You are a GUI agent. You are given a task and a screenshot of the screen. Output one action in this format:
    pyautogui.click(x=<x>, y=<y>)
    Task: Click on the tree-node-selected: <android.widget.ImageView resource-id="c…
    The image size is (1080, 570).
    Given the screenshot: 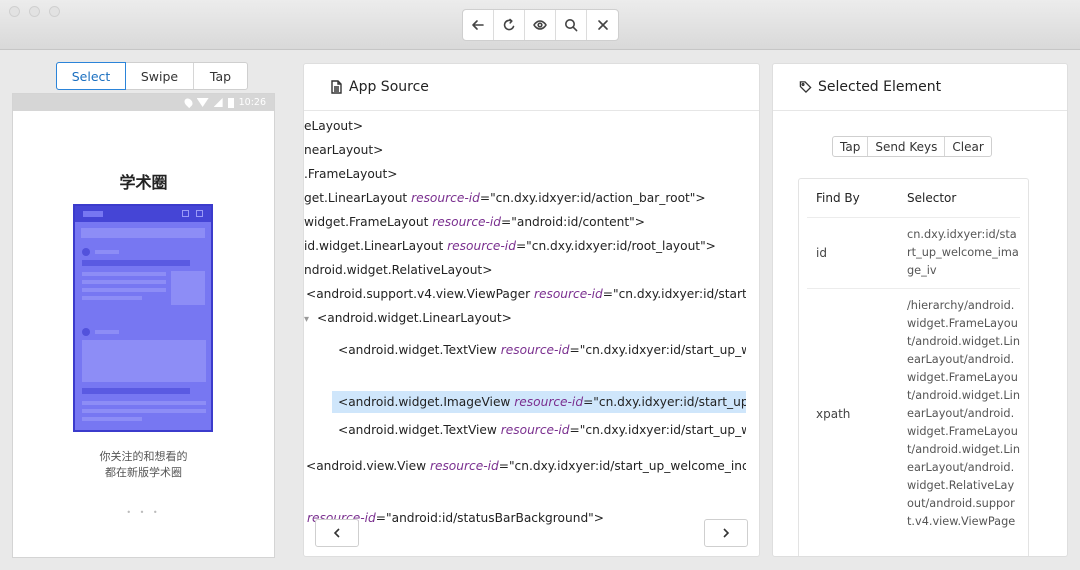 What is the action you would take?
    pyautogui.click(x=539, y=402)
    